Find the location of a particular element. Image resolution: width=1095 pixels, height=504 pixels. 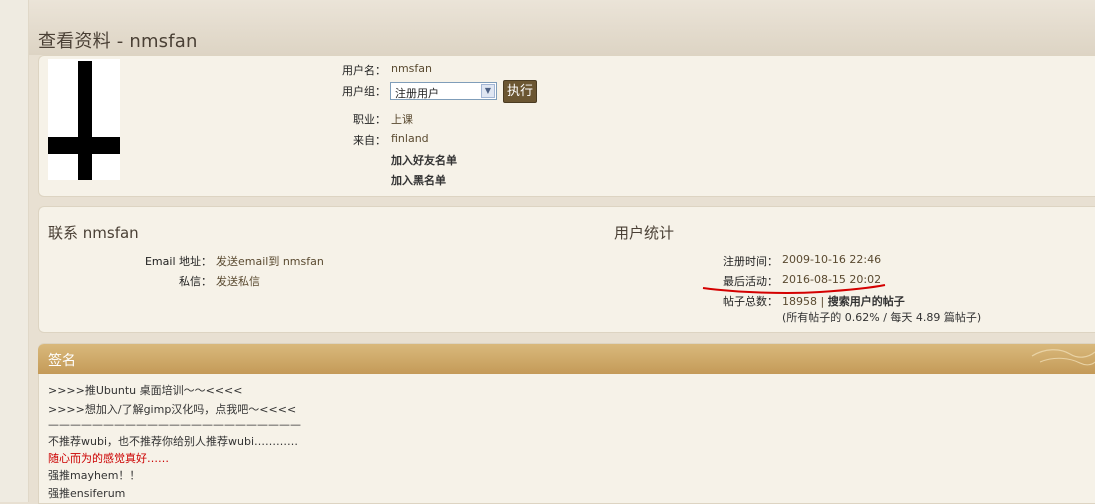

signature-line: 强推mayhem！！ is located at coordinates (94, 475).